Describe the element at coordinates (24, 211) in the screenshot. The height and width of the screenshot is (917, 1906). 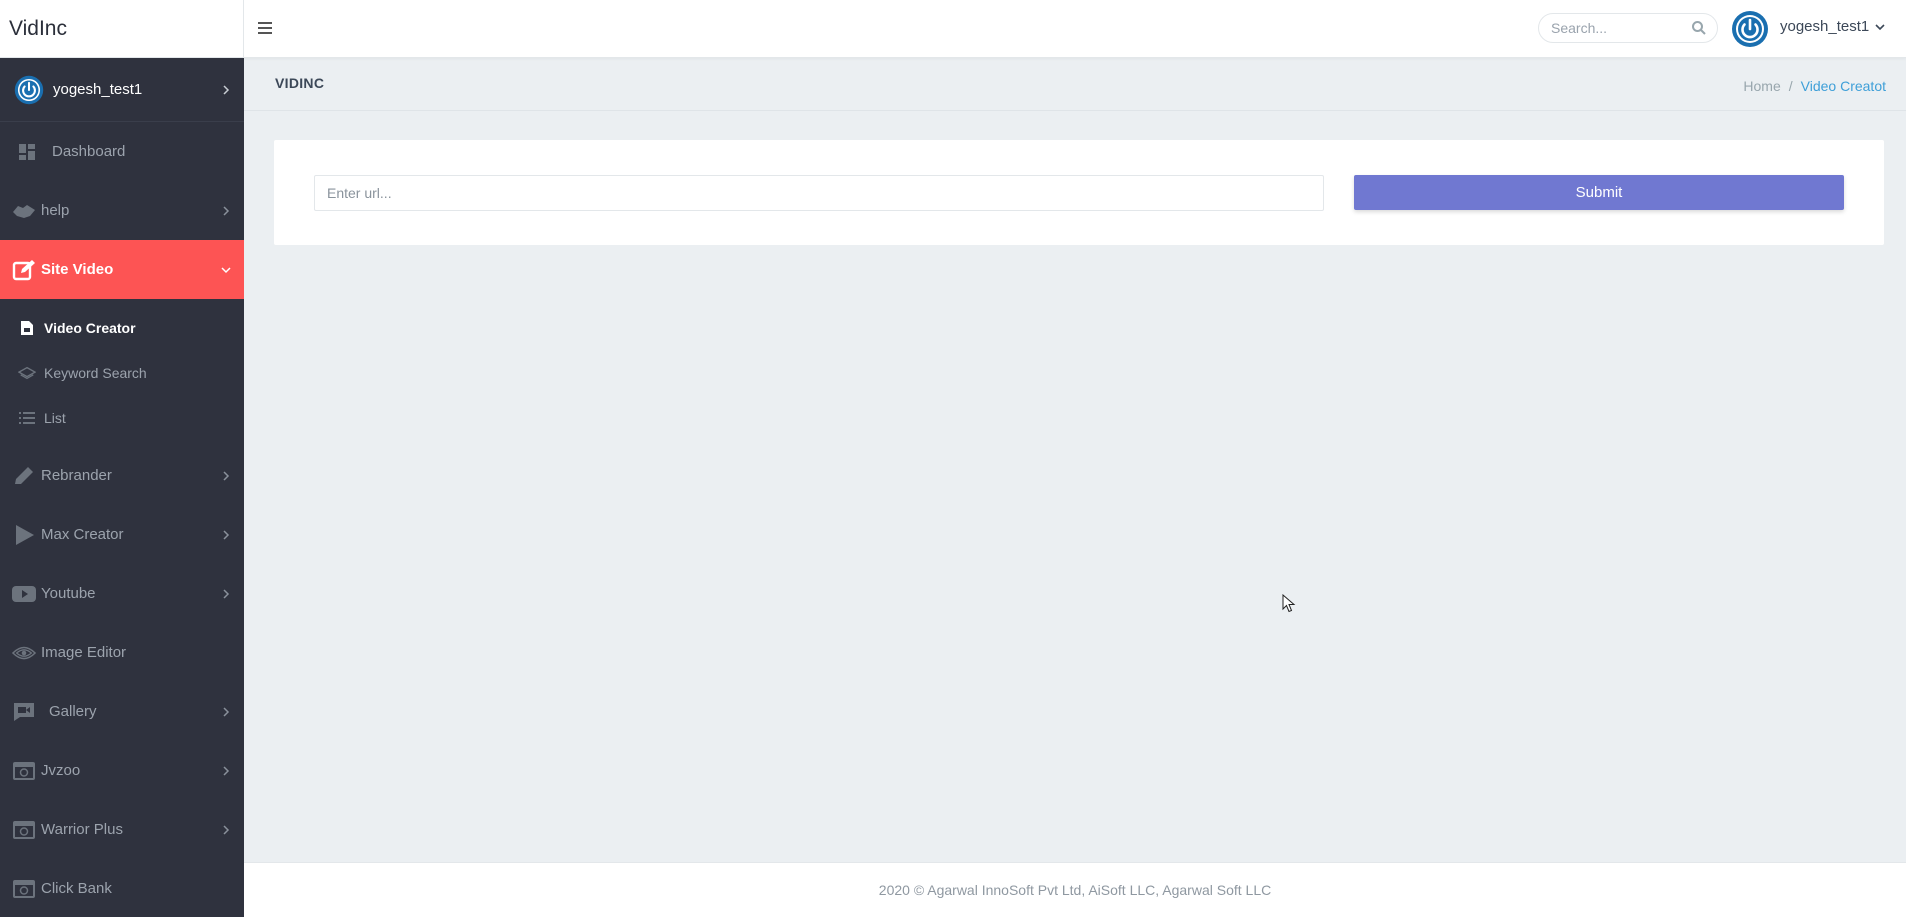
I see `handshake-icon` at that location.